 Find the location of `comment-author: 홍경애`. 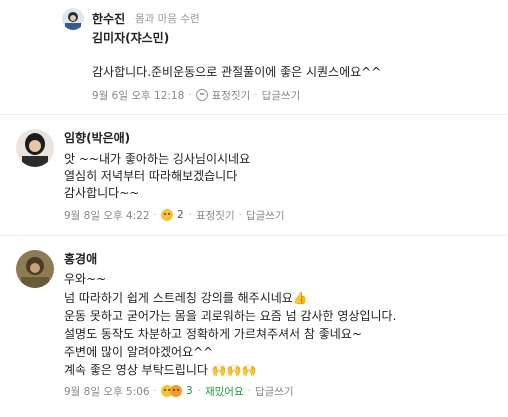

comment-author: 홍경애 is located at coordinates (80, 258).